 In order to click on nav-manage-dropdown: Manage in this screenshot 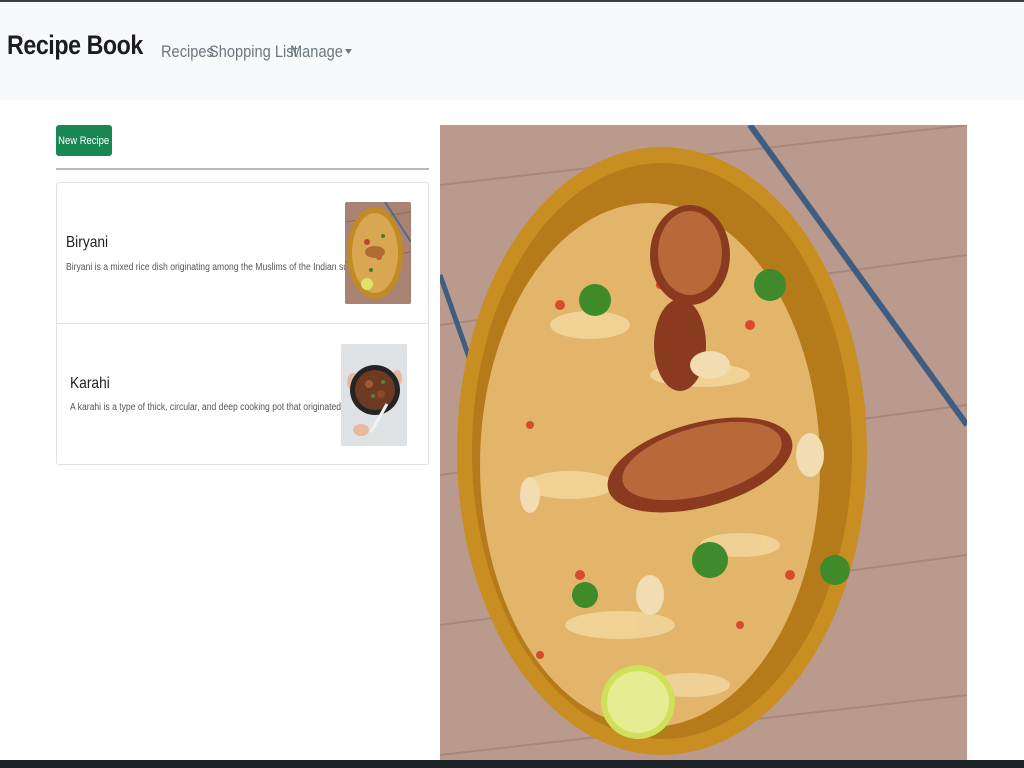, I will do `click(321, 52)`.